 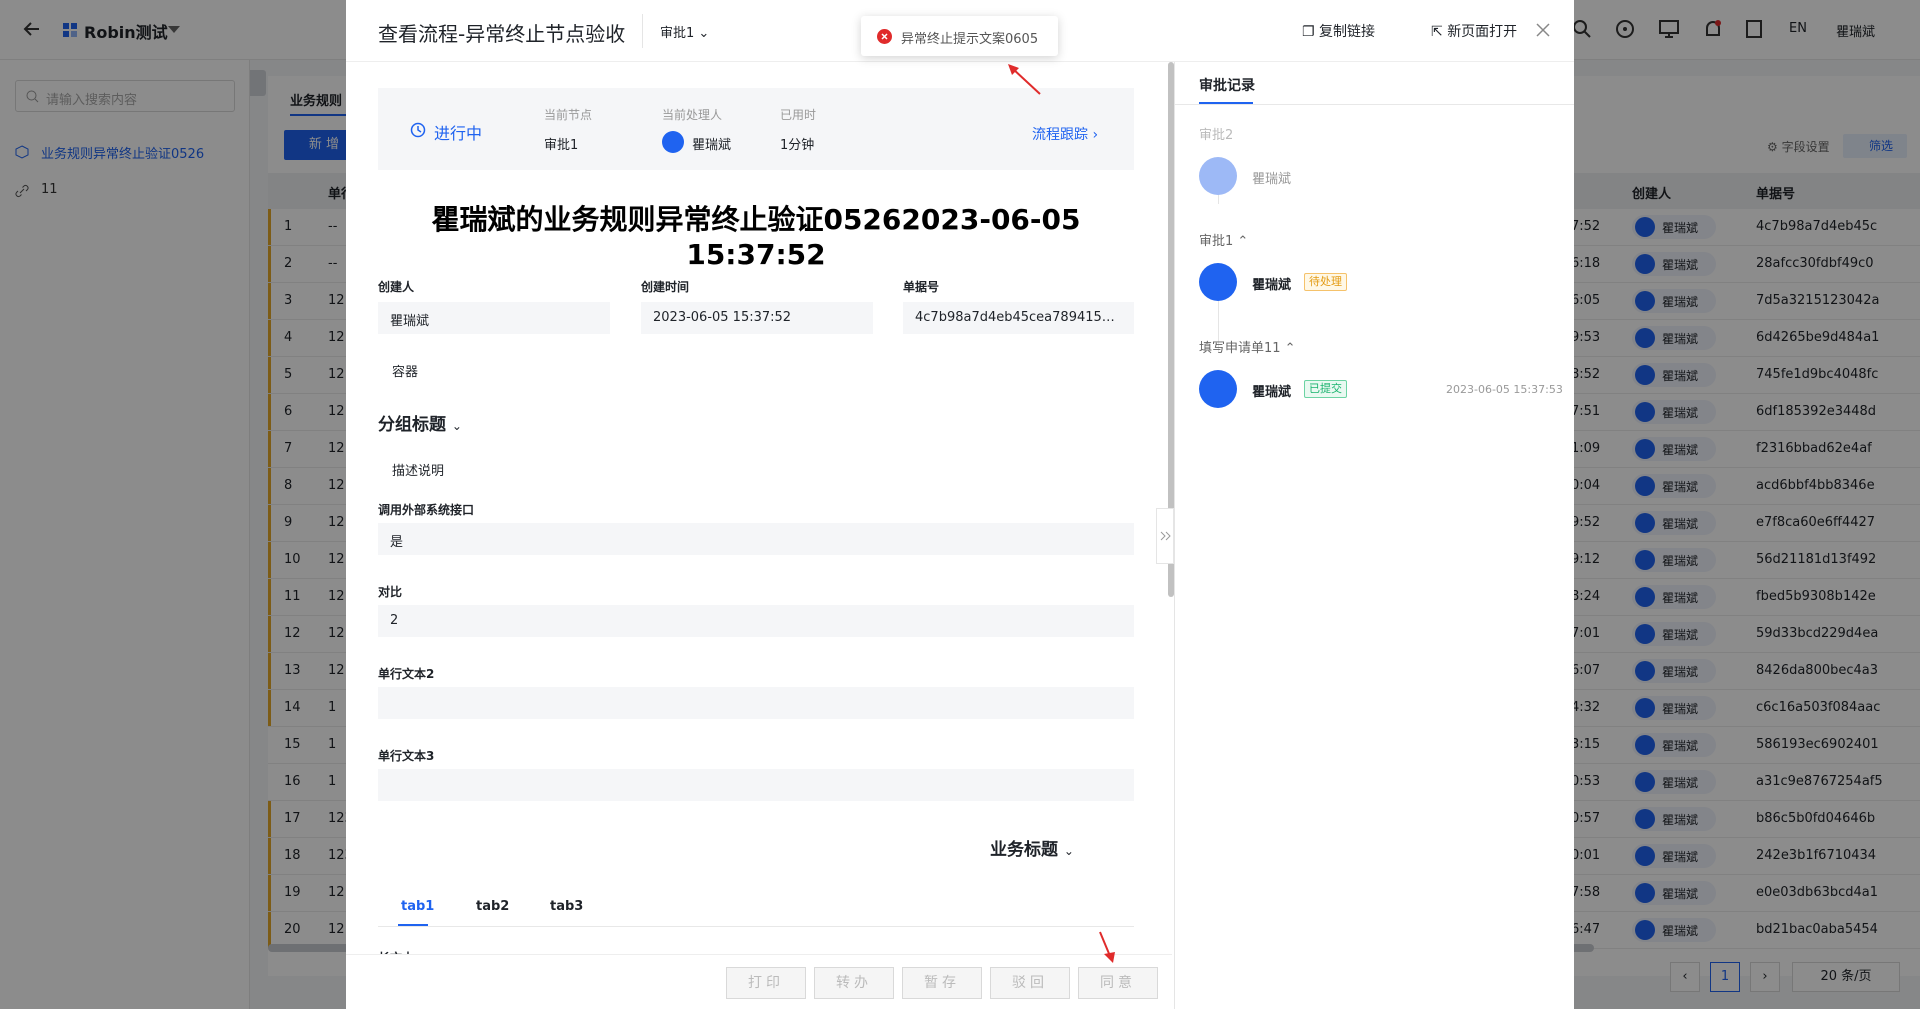 I want to click on tab-1: tab1, so click(x=417, y=906).